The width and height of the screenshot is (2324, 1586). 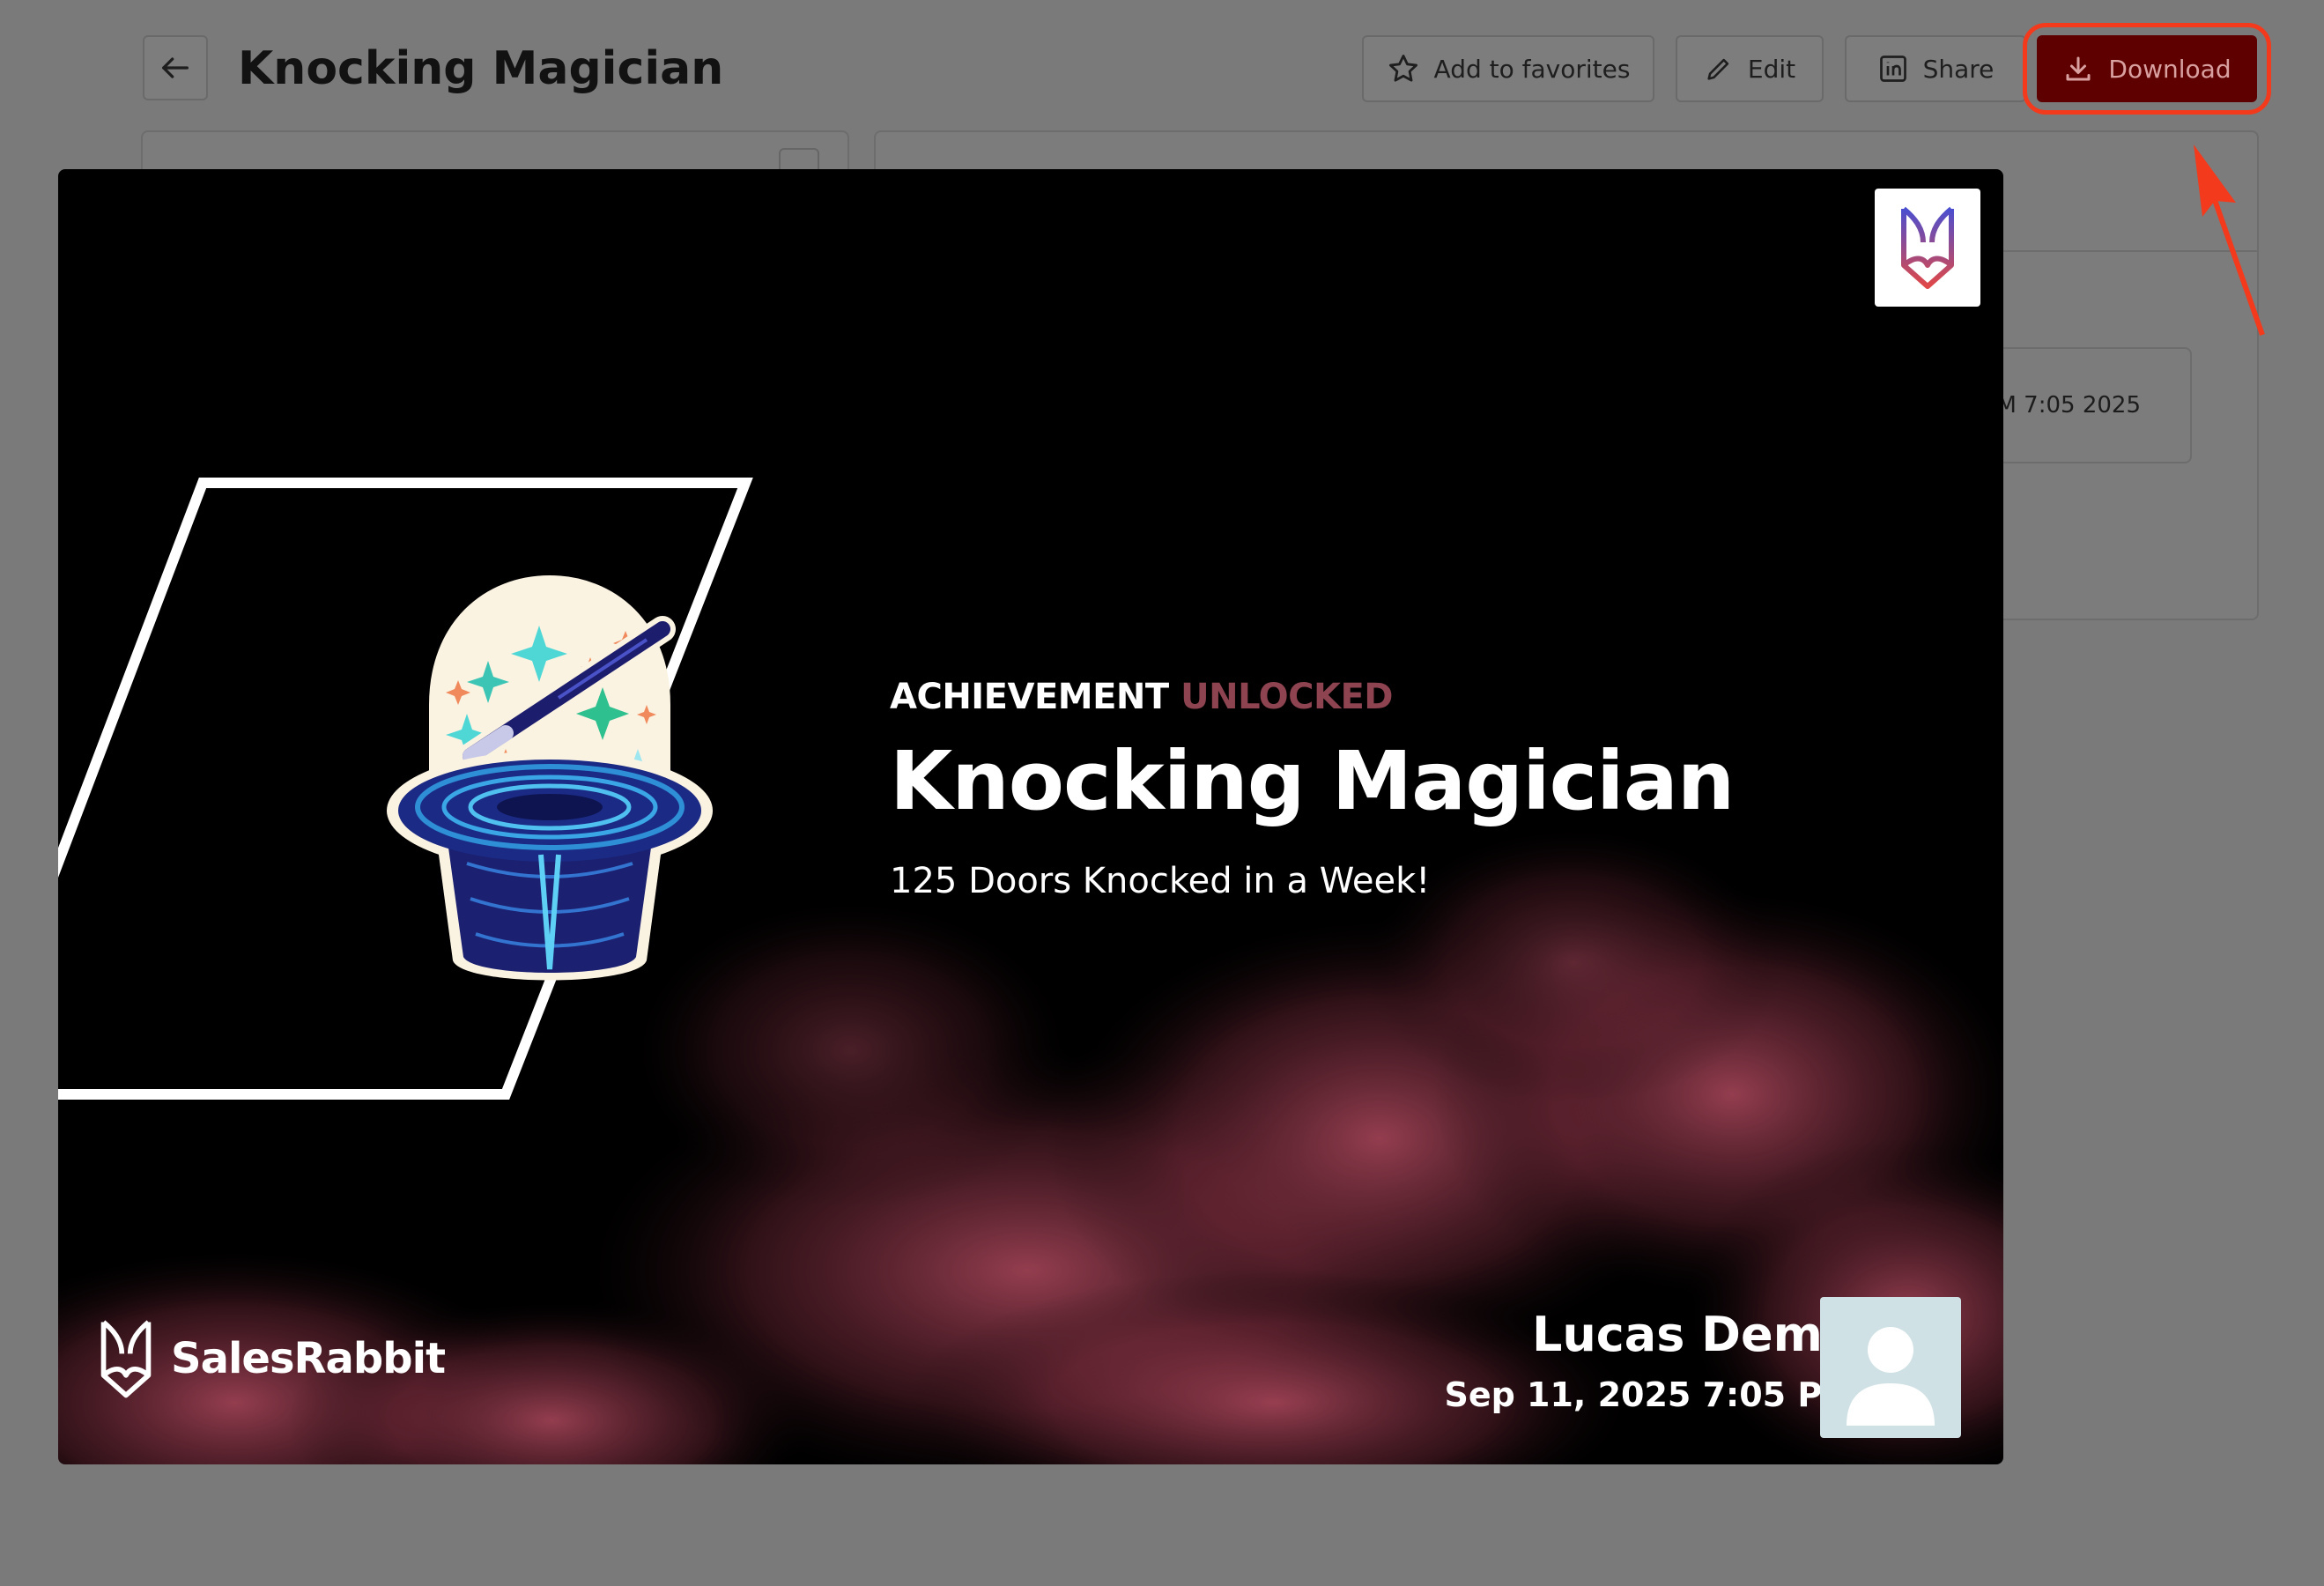 I want to click on avatar, so click(x=1891, y=1367).